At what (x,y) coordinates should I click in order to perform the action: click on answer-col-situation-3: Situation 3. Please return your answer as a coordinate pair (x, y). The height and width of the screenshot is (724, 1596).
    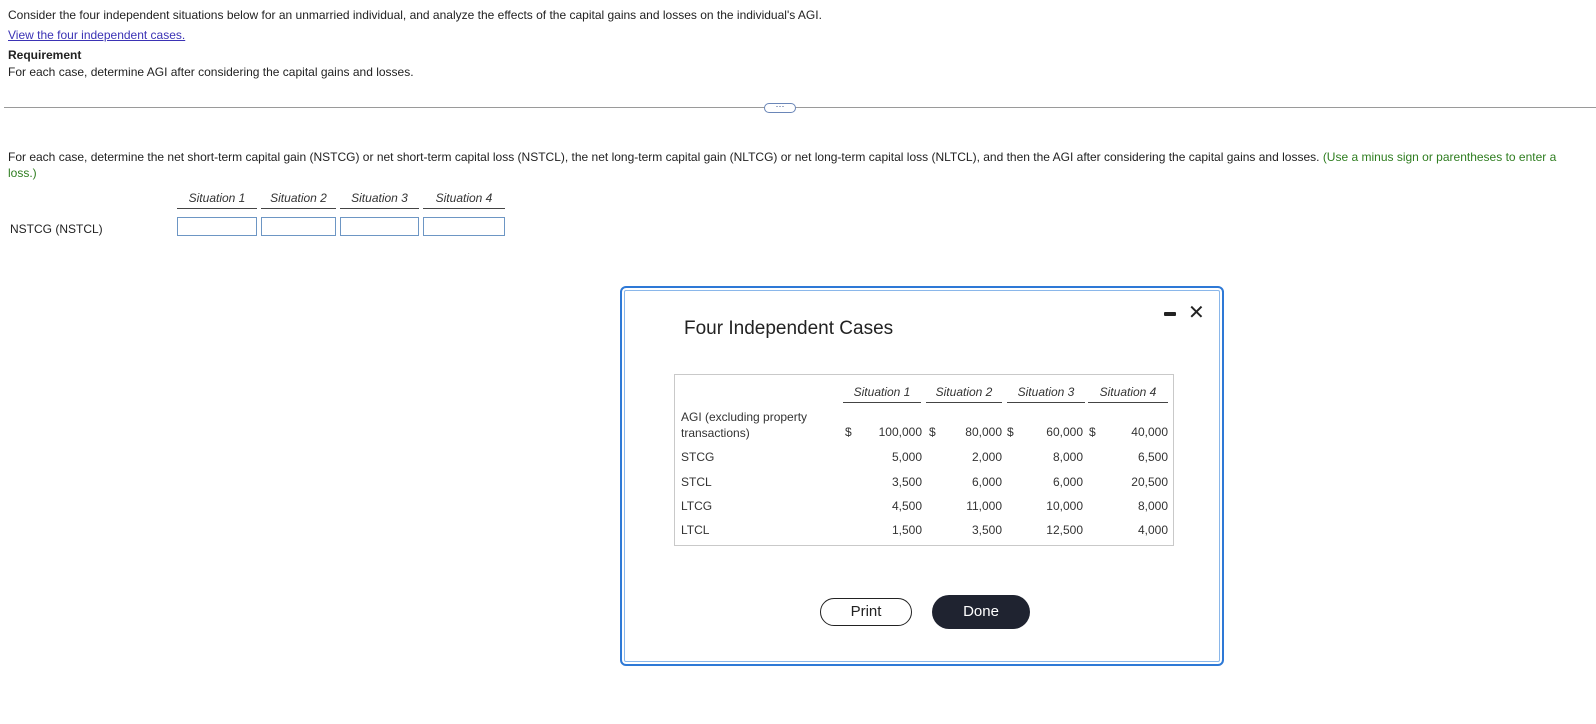
    Looking at the image, I should click on (379, 200).